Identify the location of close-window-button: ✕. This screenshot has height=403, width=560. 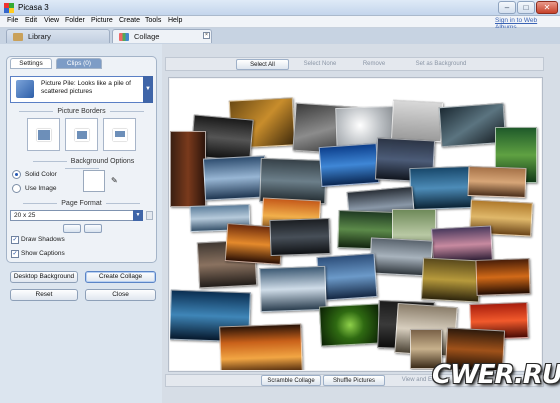
(547, 7).